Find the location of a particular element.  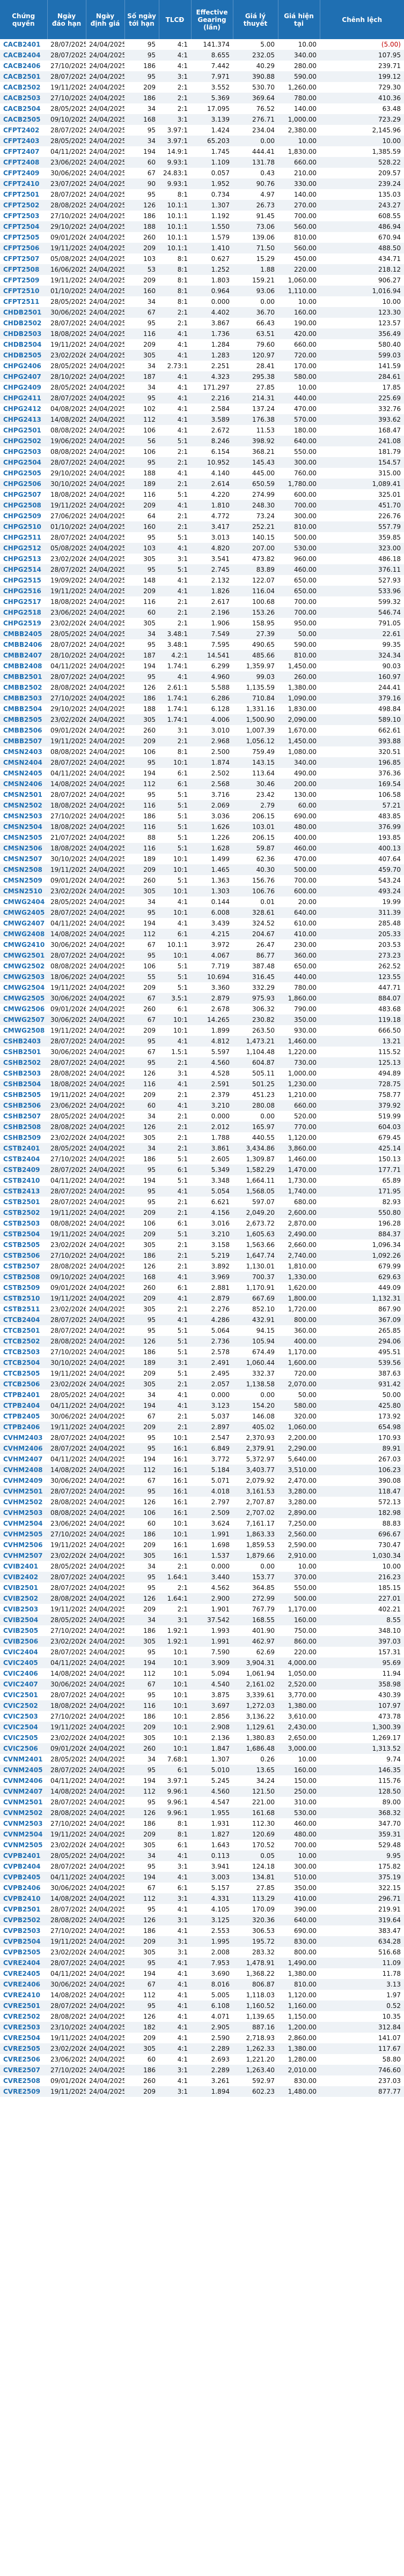

warrant-code-cell: CMSN2404 is located at coordinates (23, 762).